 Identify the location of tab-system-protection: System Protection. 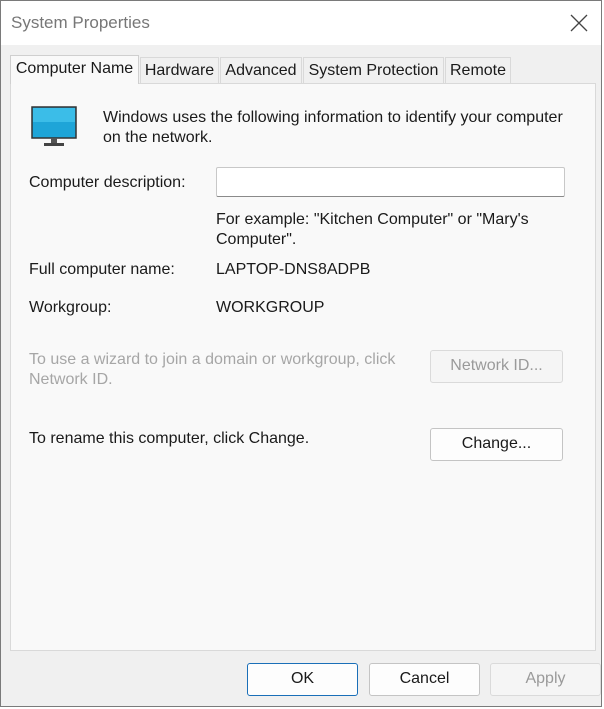
(373, 70).